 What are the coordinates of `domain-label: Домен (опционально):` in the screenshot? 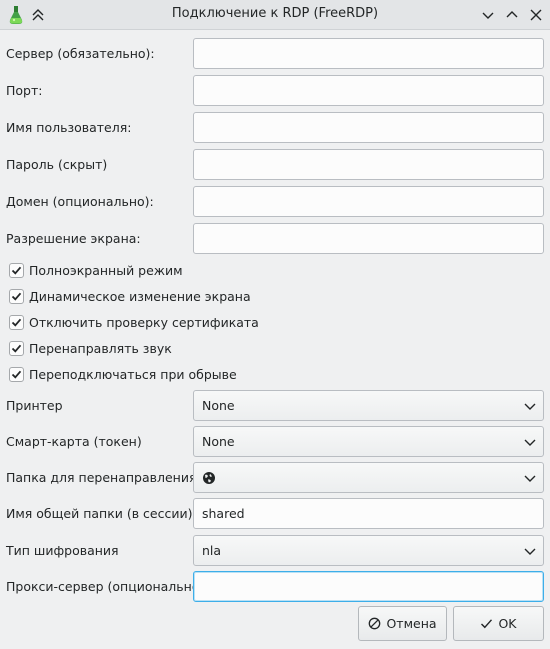 It's located at (80, 201).